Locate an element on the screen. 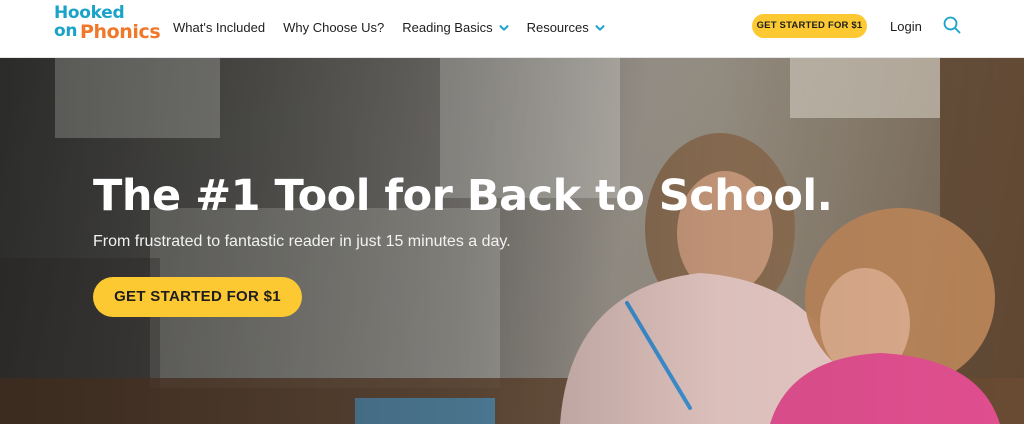 Image resolution: width=1024 pixels, height=446 pixels. nav-resources-label: Resources is located at coordinates (557, 27).